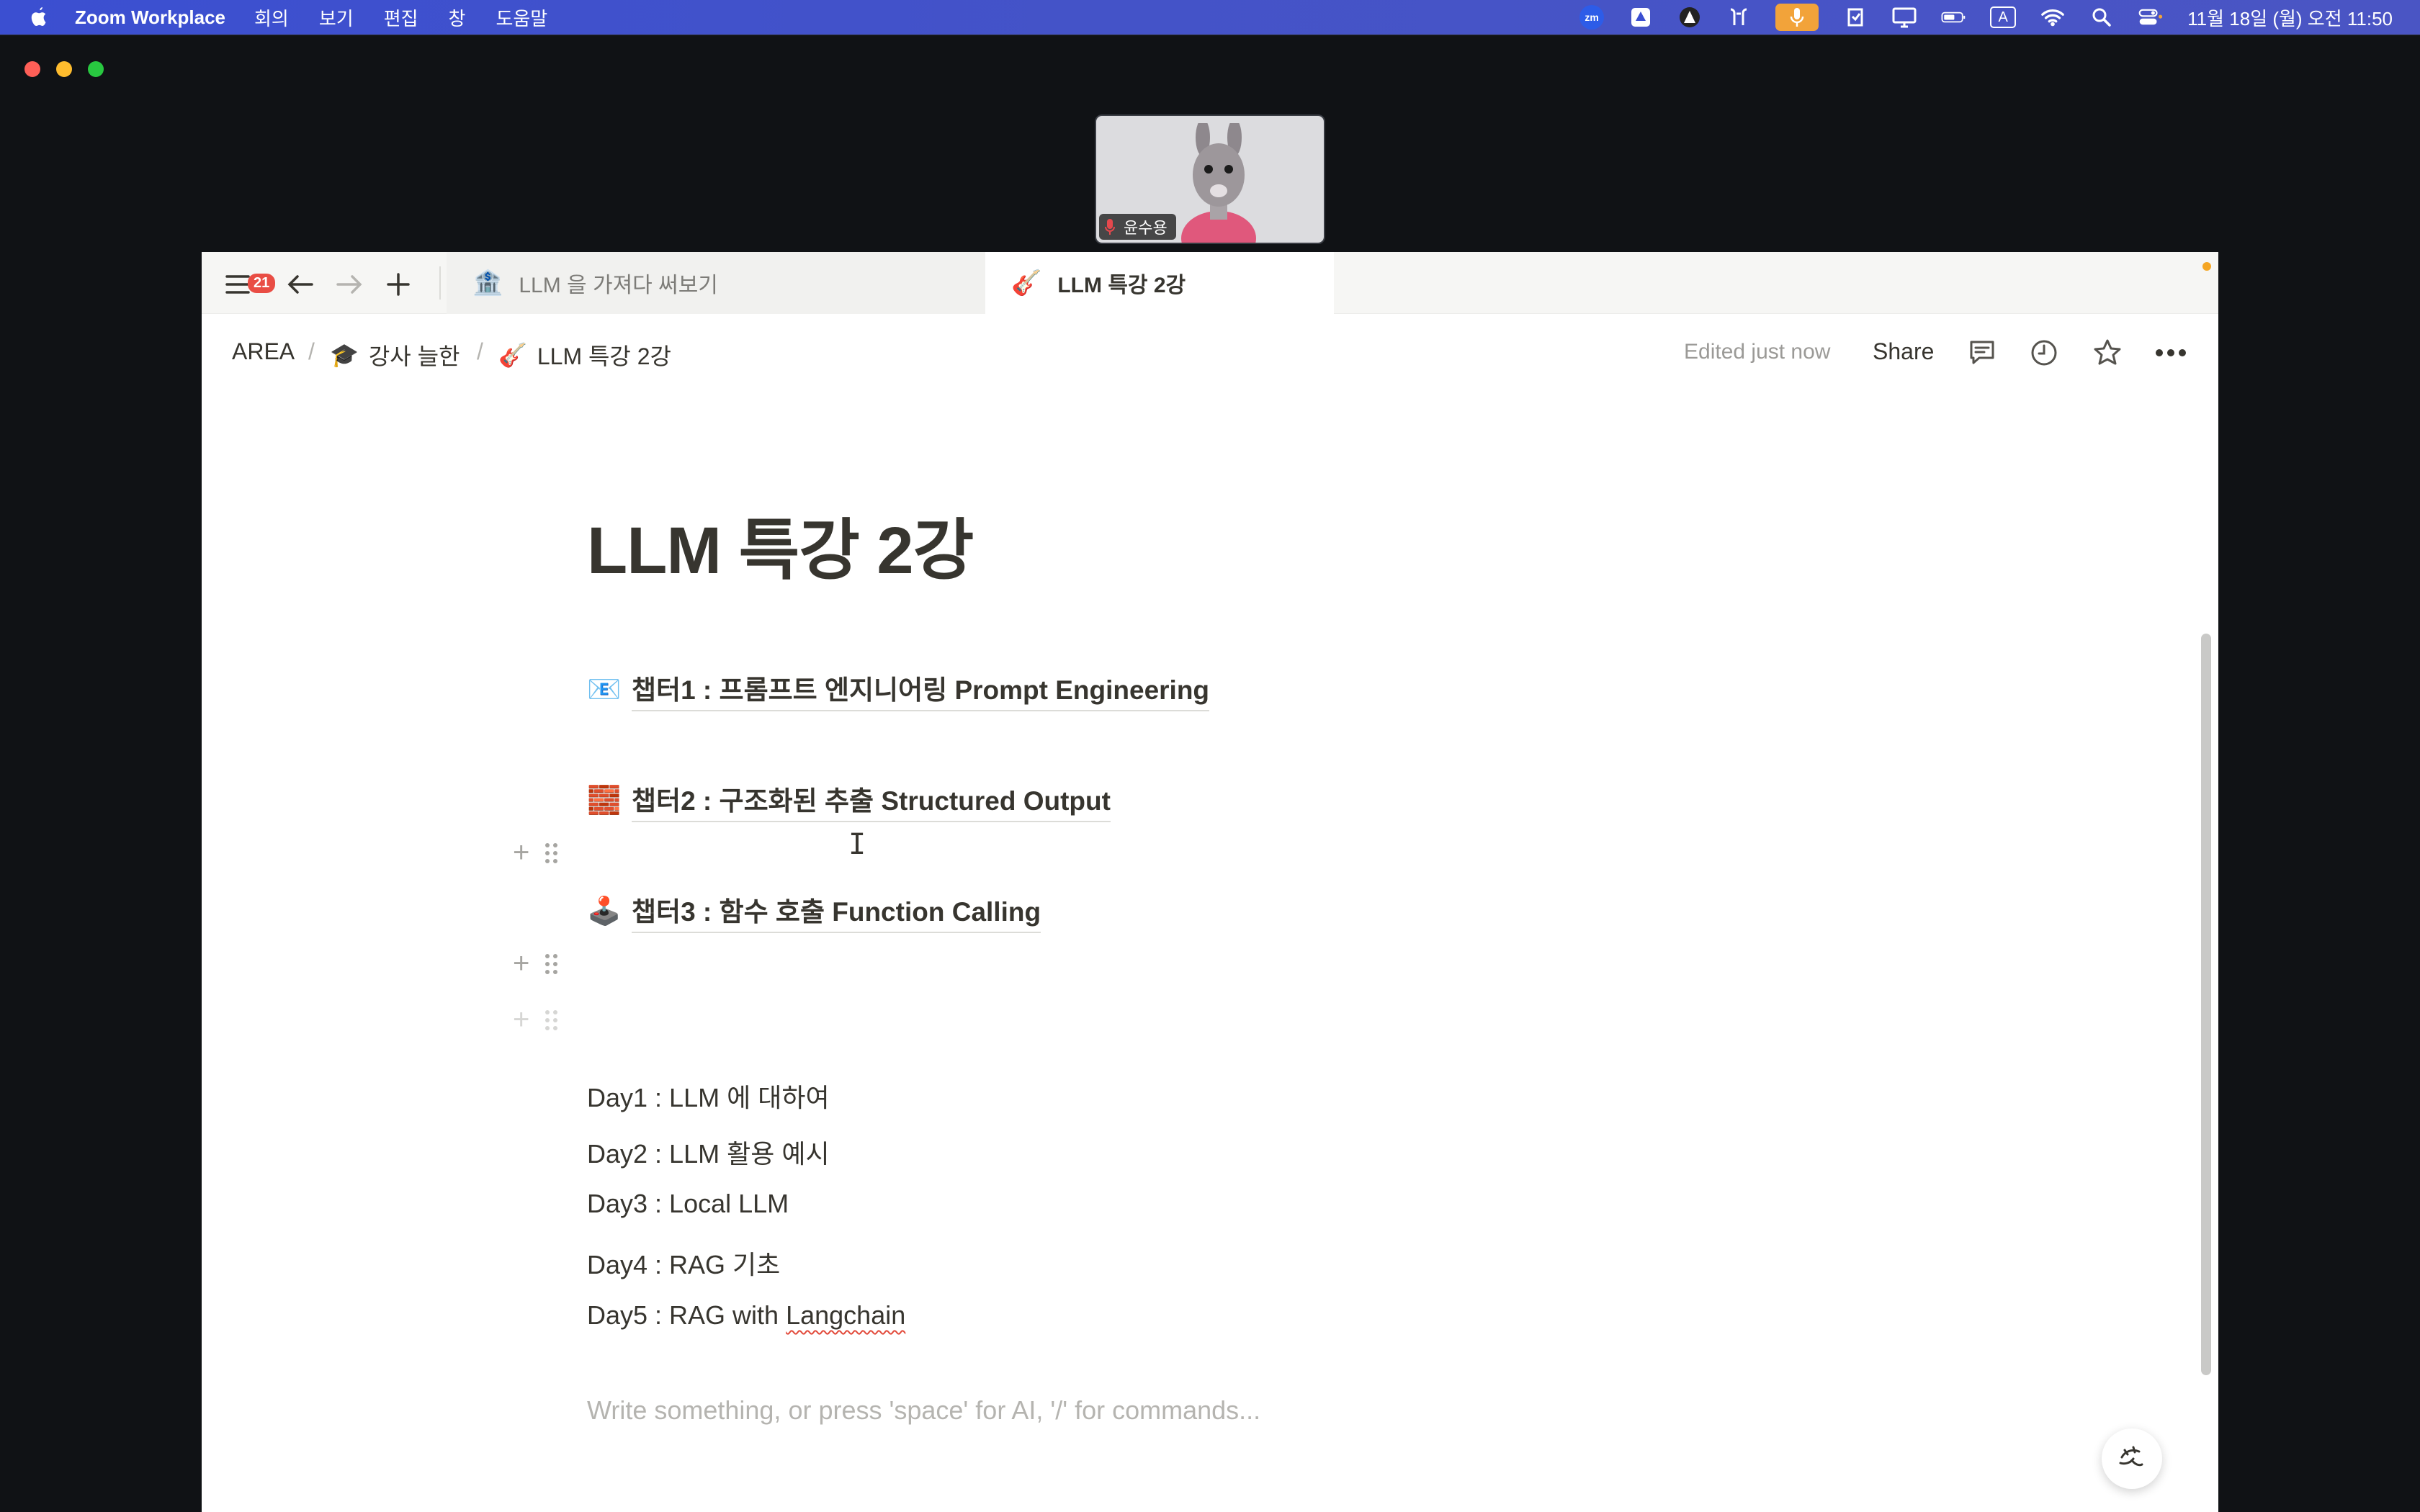 This screenshot has width=2420, height=1512. What do you see at coordinates (440, 283) in the screenshot?
I see `tab-separator` at bounding box center [440, 283].